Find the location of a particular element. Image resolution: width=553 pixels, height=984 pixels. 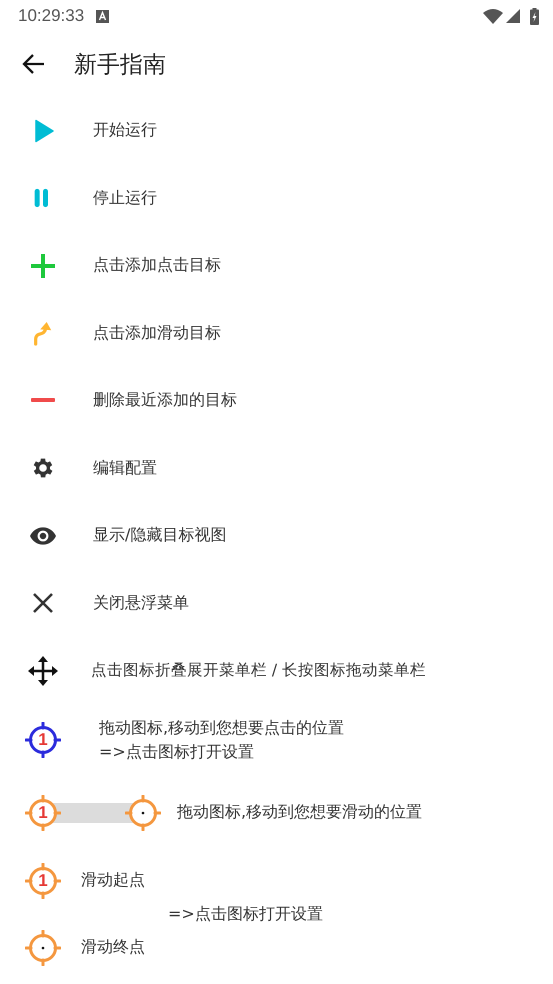

curved-arrow-icon is located at coordinates (43, 333).